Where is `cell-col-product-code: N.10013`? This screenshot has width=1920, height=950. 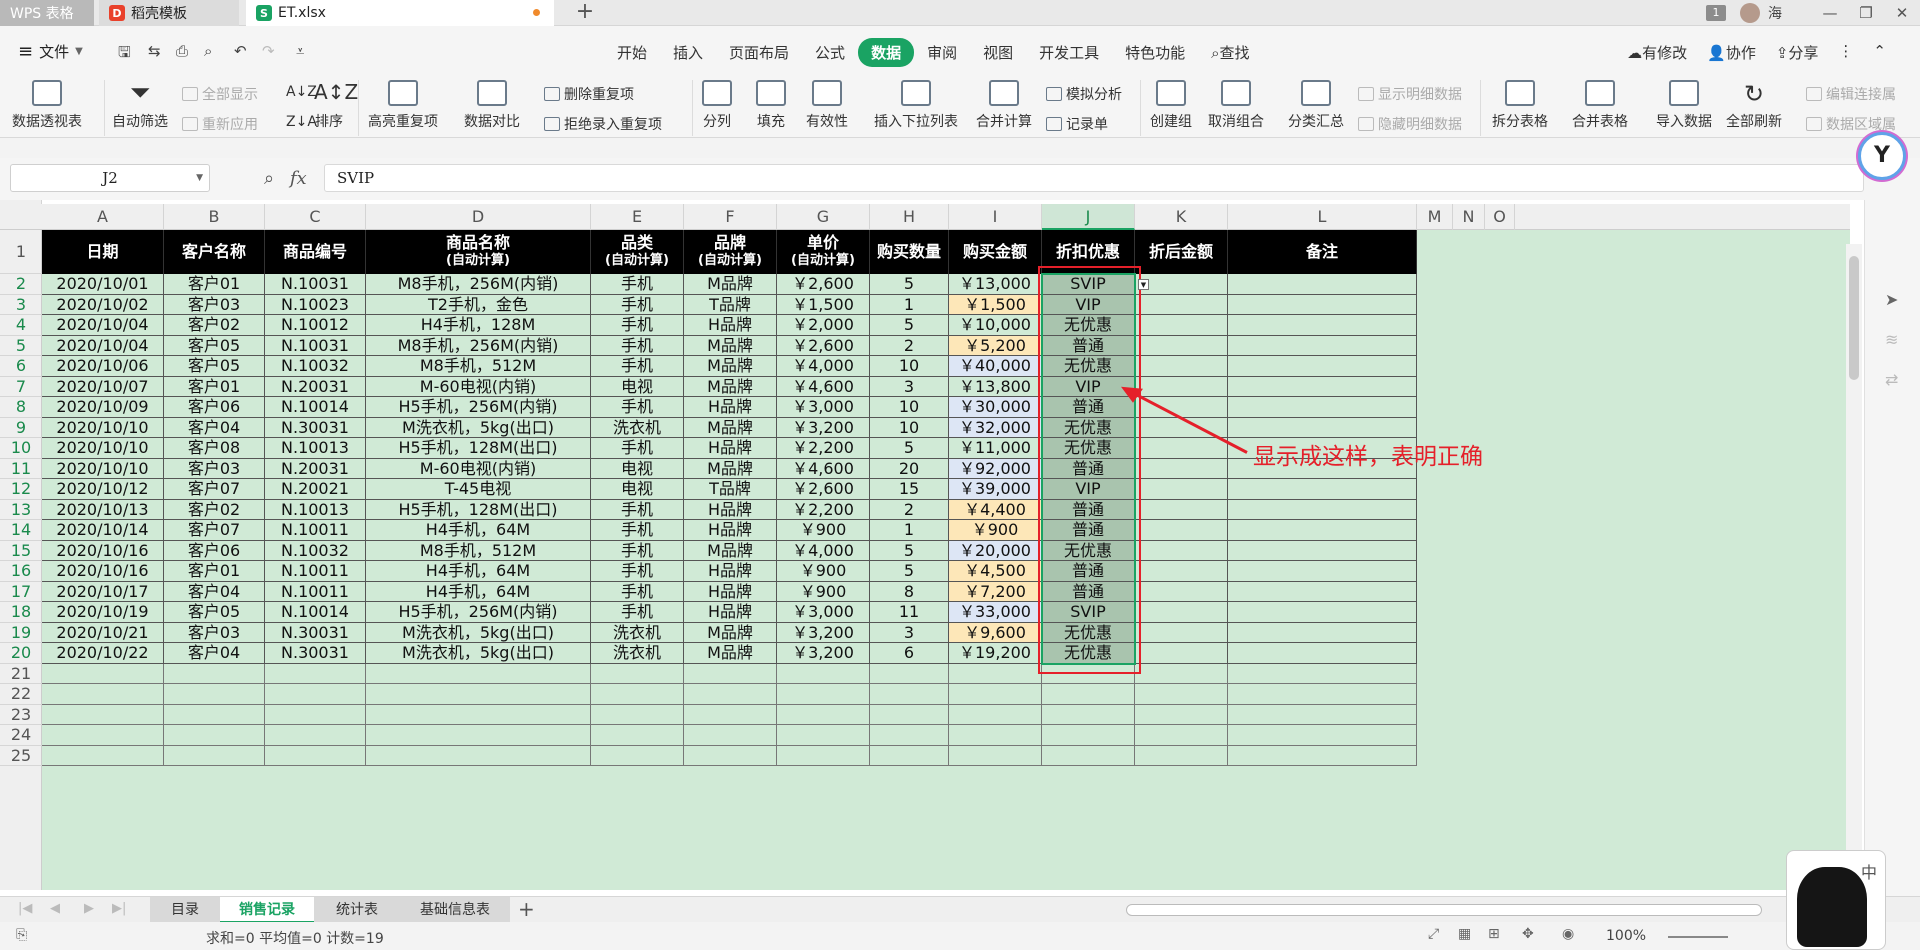
cell-col-product-code: N.10013 is located at coordinates (315, 509).